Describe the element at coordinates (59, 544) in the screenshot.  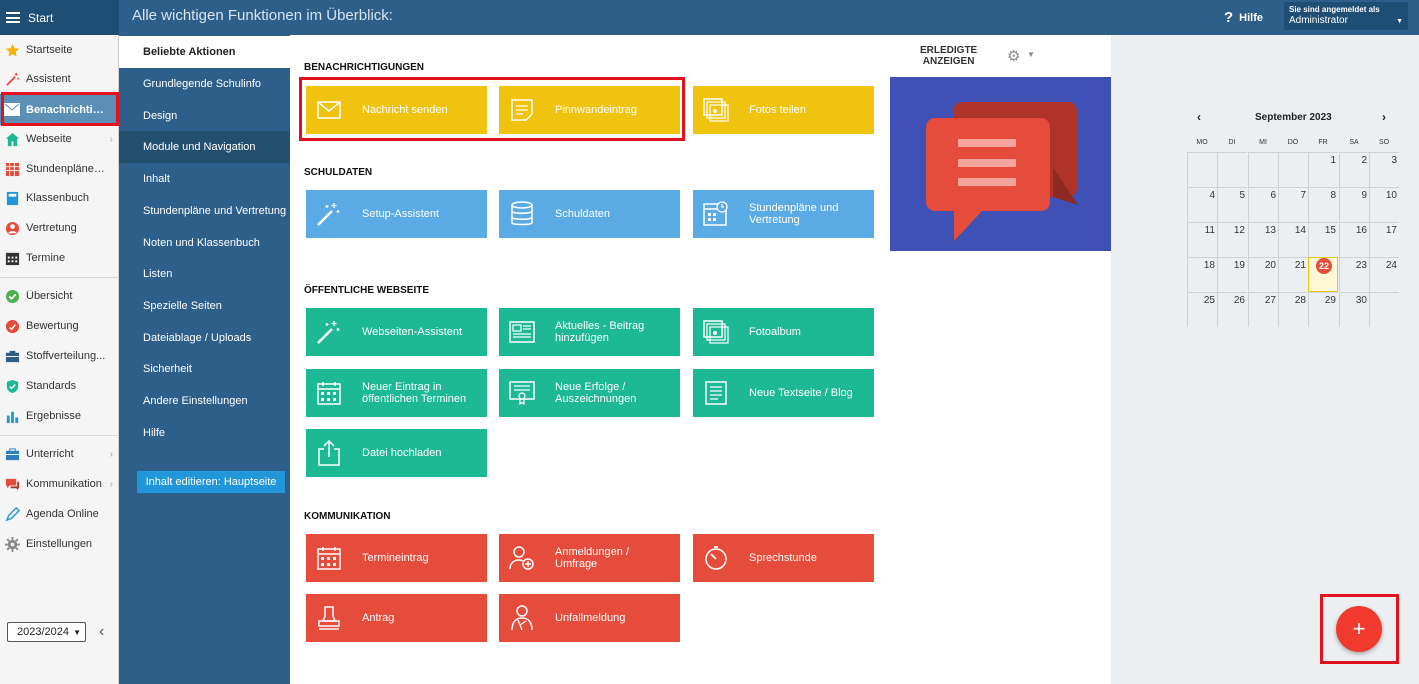
I see `sidebar-item-einstellungen: Einstellungen` at that location.